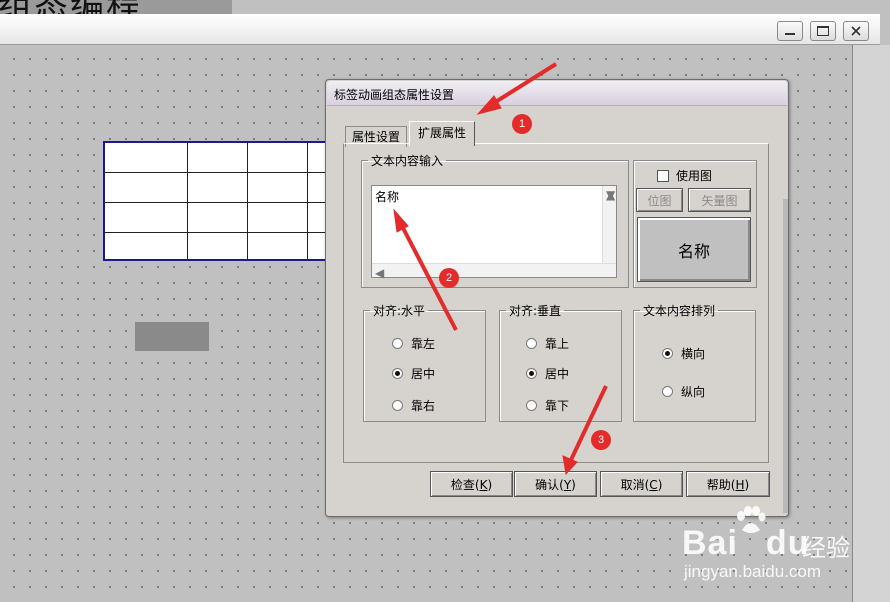 The height and width of the screenshot is (602, 890). I want to click on watermark-suffix: 经验, so click(826, 548).